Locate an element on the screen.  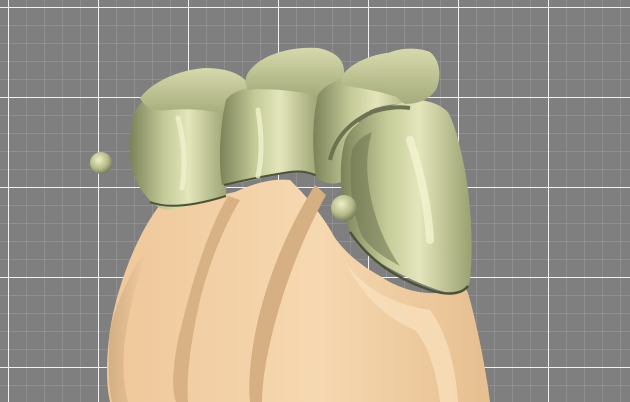
attachment-sphere-right is located at coordinates (344, 208).